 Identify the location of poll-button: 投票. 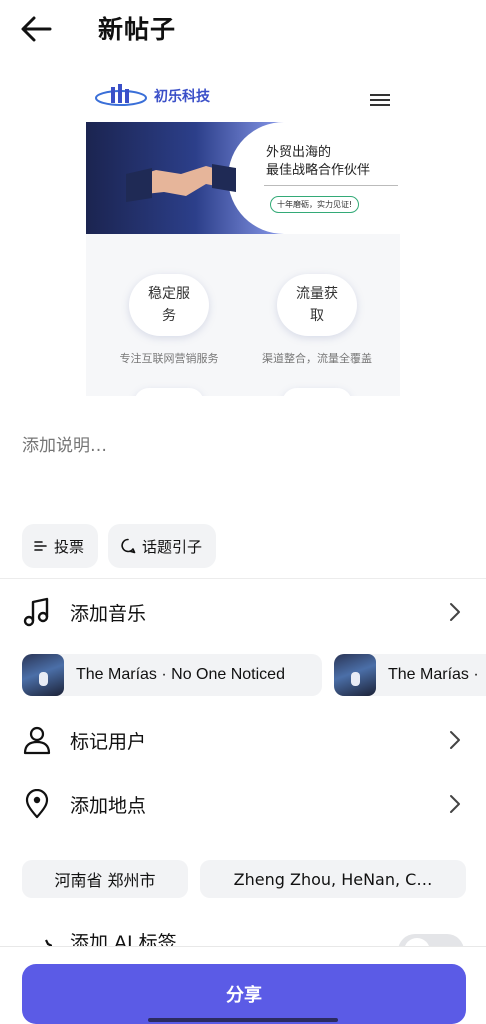
(60, 546).